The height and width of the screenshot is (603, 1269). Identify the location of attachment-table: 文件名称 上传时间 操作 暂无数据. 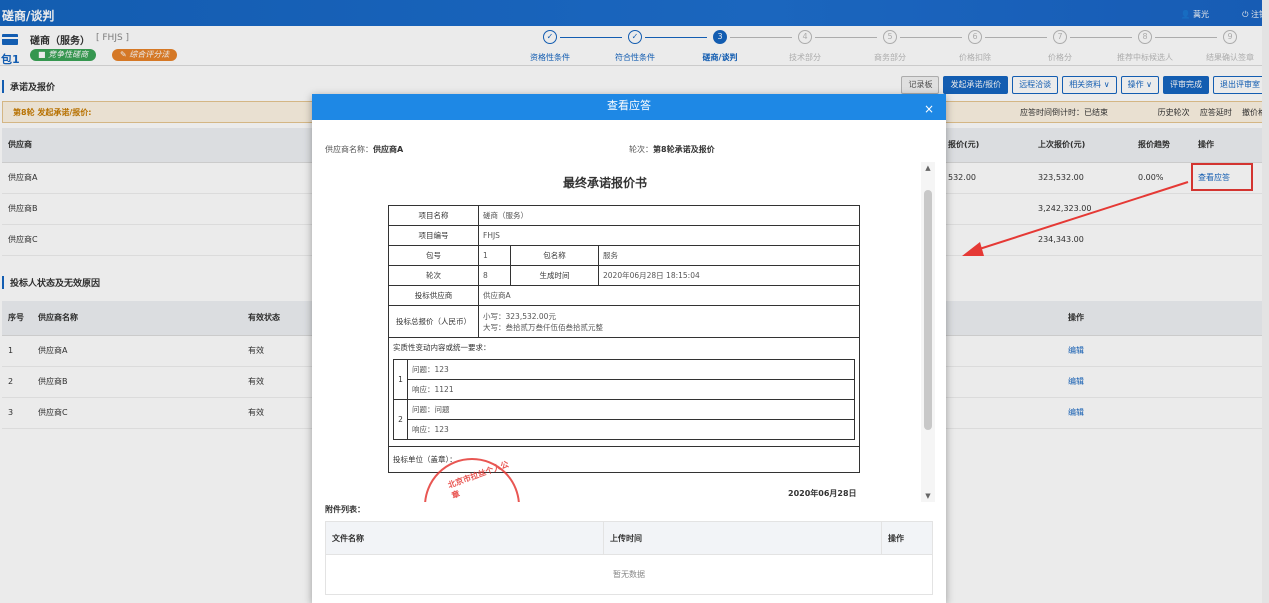
(629, 558).